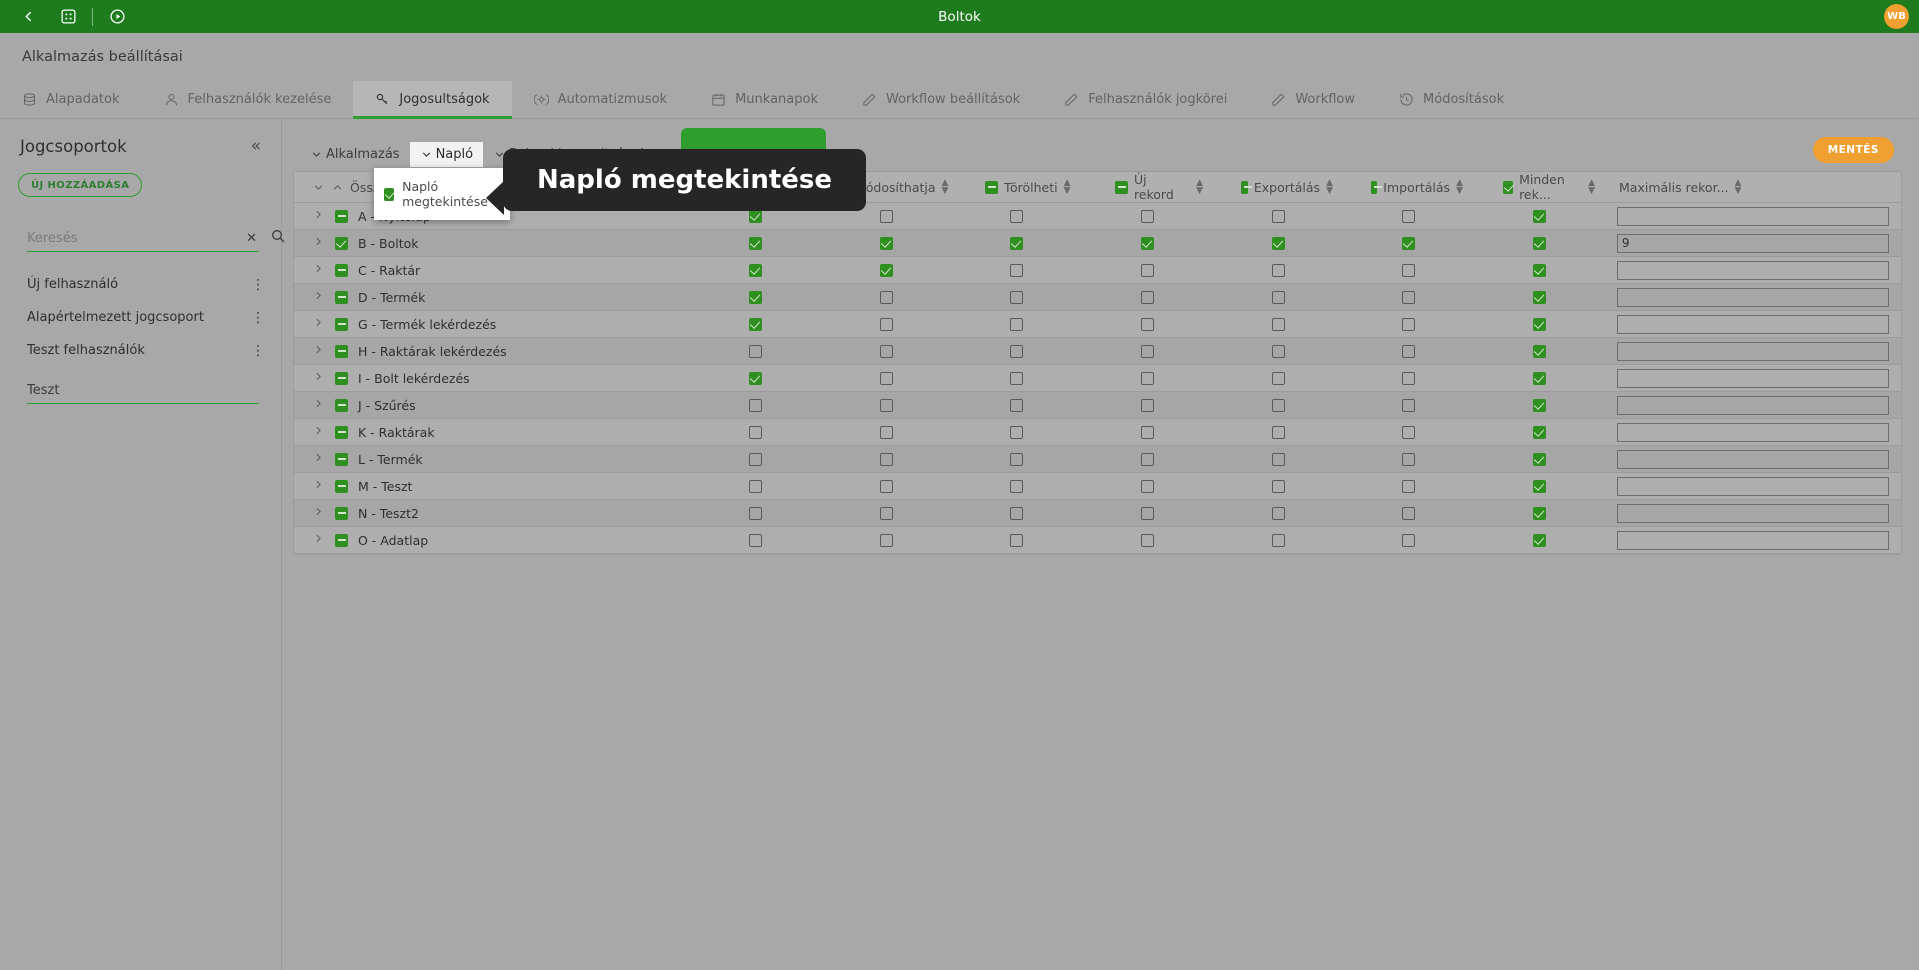 This screenshot has width=1919, height=970. What do you see at coordinates (1753, 187) in the screenshot?
I see `col-header-maximalis-rekord: Maximális rekor... ▲ ▼` at bounding box center [1753, 187].